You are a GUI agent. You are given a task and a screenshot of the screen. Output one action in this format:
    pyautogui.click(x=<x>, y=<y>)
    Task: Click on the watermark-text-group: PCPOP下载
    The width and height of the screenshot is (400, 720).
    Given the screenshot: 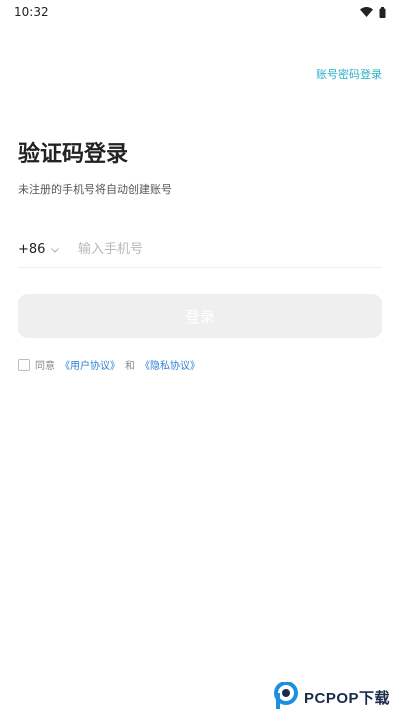 What is the action you would take?
    pyautogui.click(x=347, y=698)
    